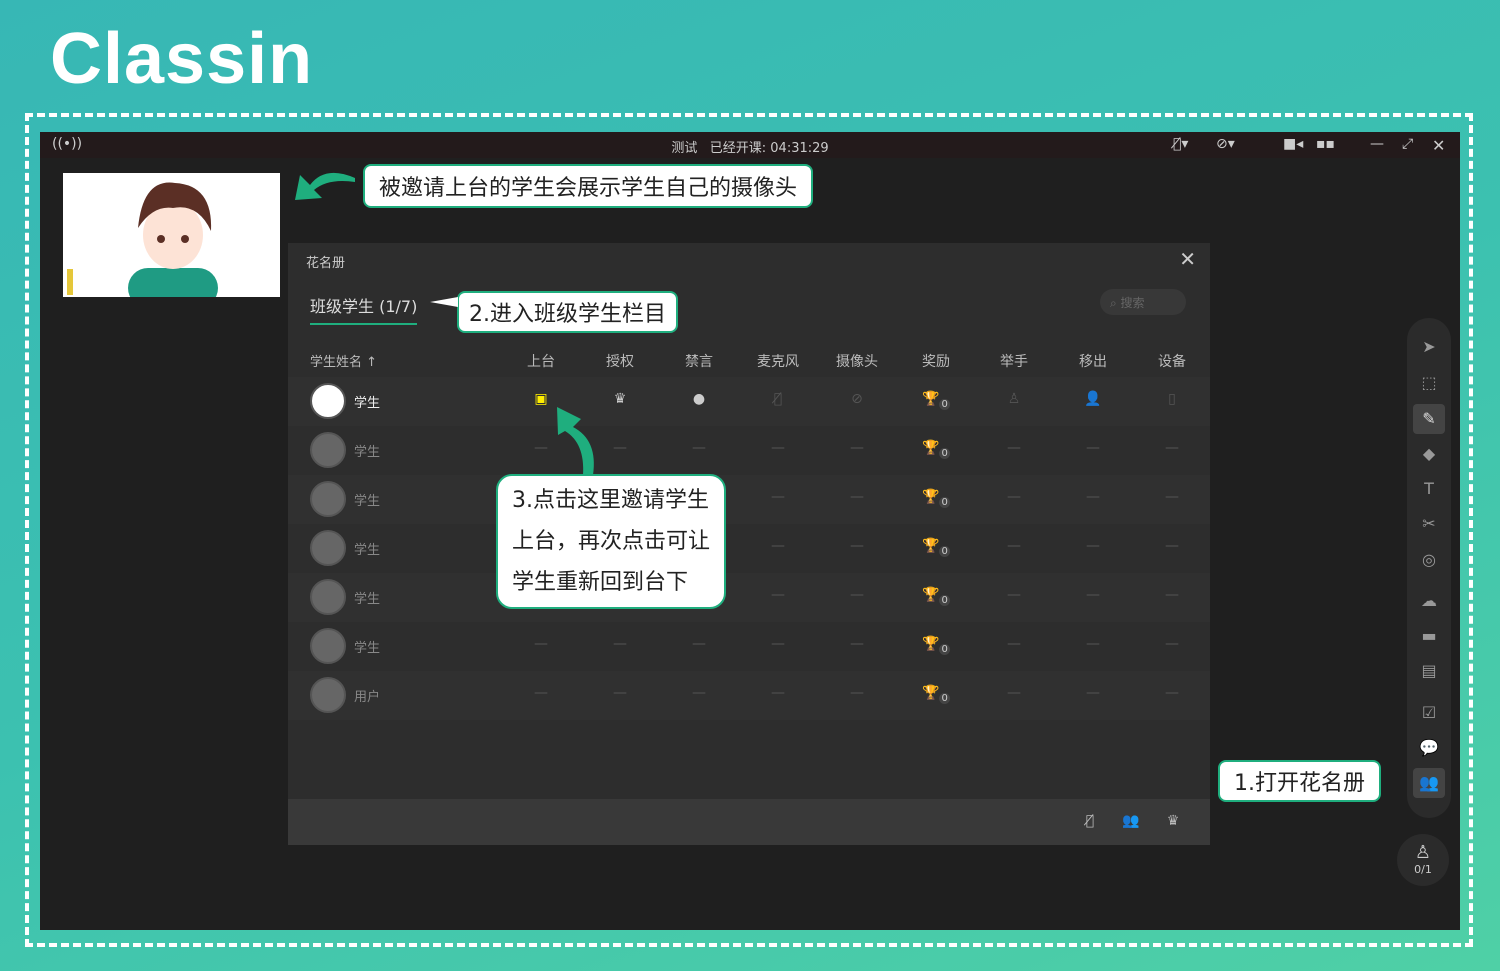 The image size is (1500, 971). Describe the element at coordinates (367, 697) in the screenshot. I see `student-name-text: 用户` at that location.